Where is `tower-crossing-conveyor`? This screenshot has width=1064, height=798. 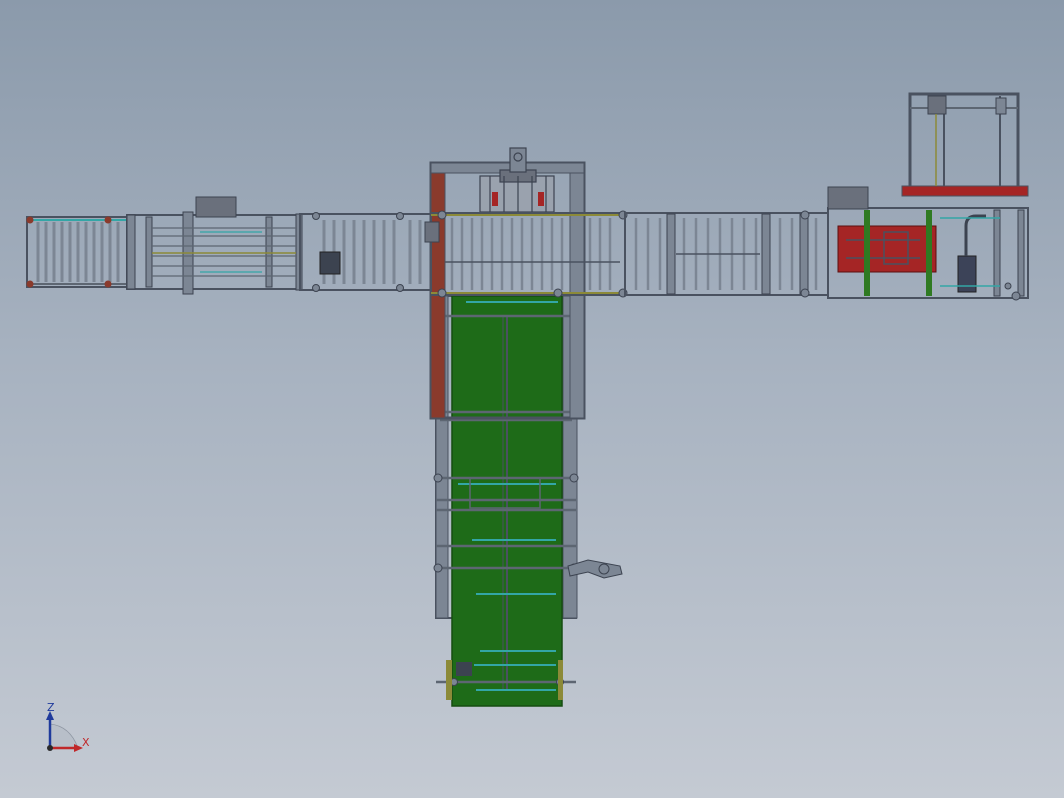
tower-crossing-conveyor is located at coordinates (526, 254).